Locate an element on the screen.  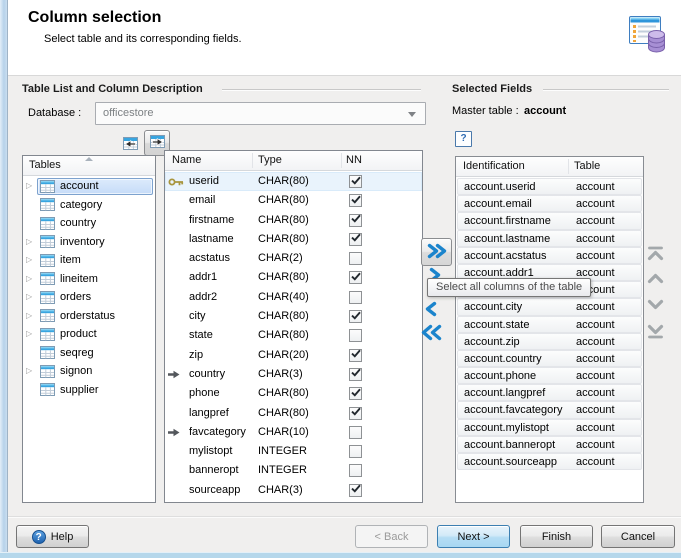
fields-list-header: Identification Table is located at coordinates (549, 167).